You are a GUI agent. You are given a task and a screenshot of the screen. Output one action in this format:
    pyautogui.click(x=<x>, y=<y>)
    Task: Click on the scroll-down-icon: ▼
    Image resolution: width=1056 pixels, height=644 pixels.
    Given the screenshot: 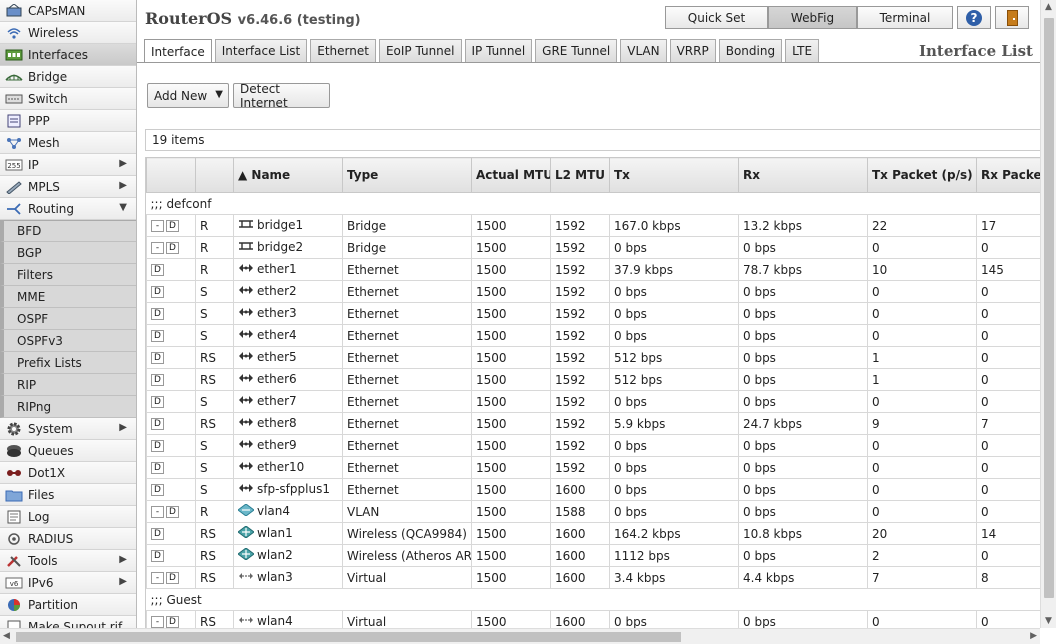 What is the action you would take?
    pyautogui.click(x=1048, y=621)
    